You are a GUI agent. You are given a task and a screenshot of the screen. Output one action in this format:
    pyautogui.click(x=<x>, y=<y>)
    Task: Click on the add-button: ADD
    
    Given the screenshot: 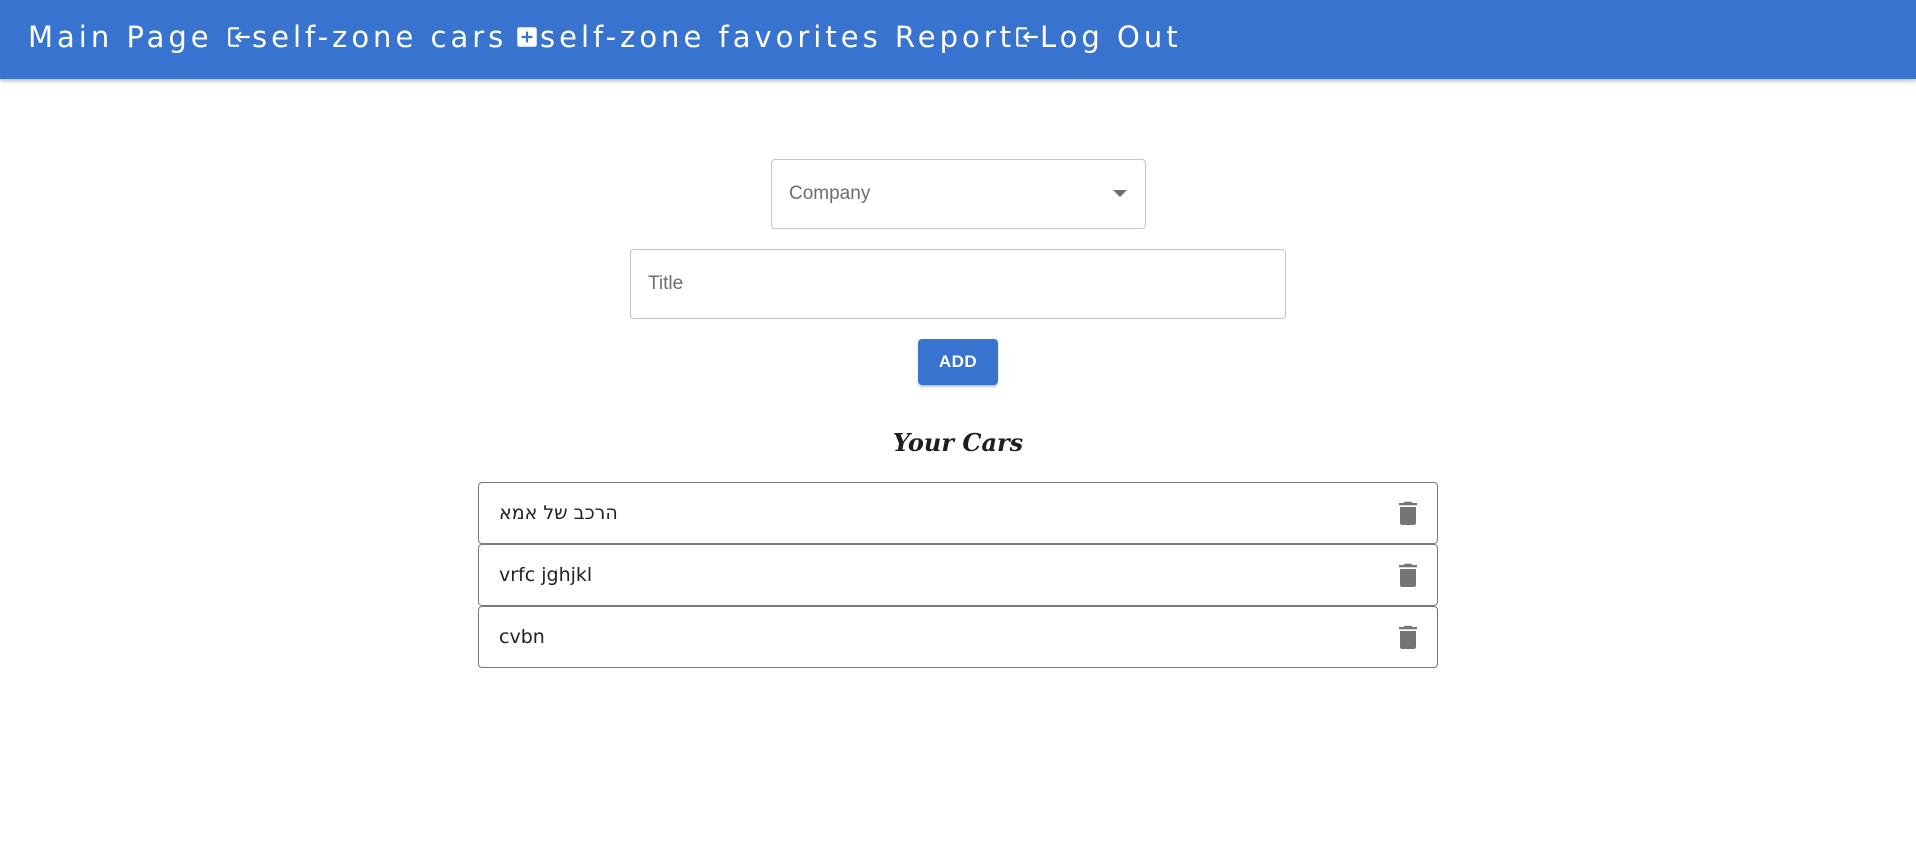 What is the action you would take?
    pyautogui.click(x=958, y=362)
    